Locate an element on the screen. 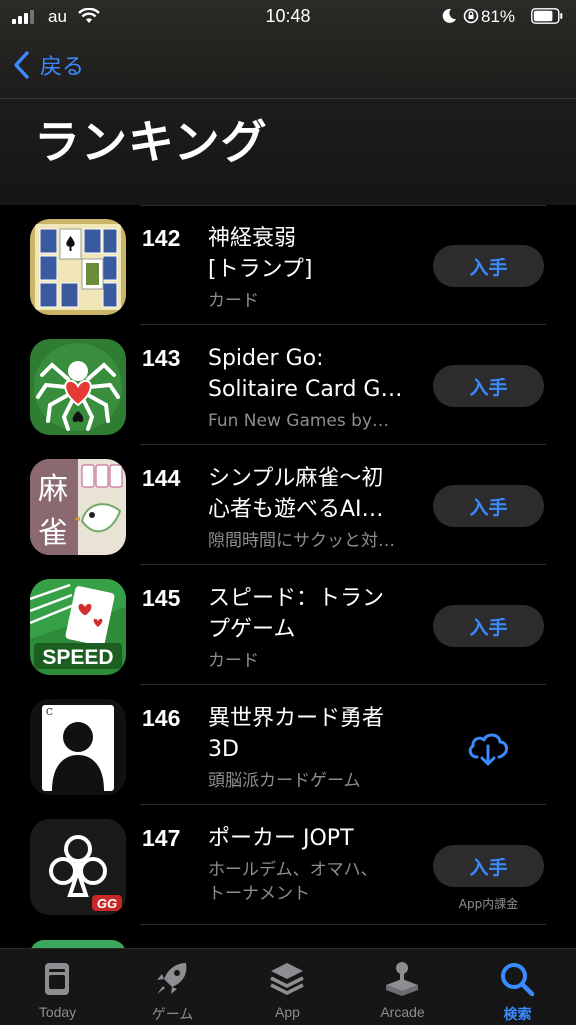 The height and width of the screenshot is (1025, 576). rank-number: 142 is located at coordinates (161, 238).